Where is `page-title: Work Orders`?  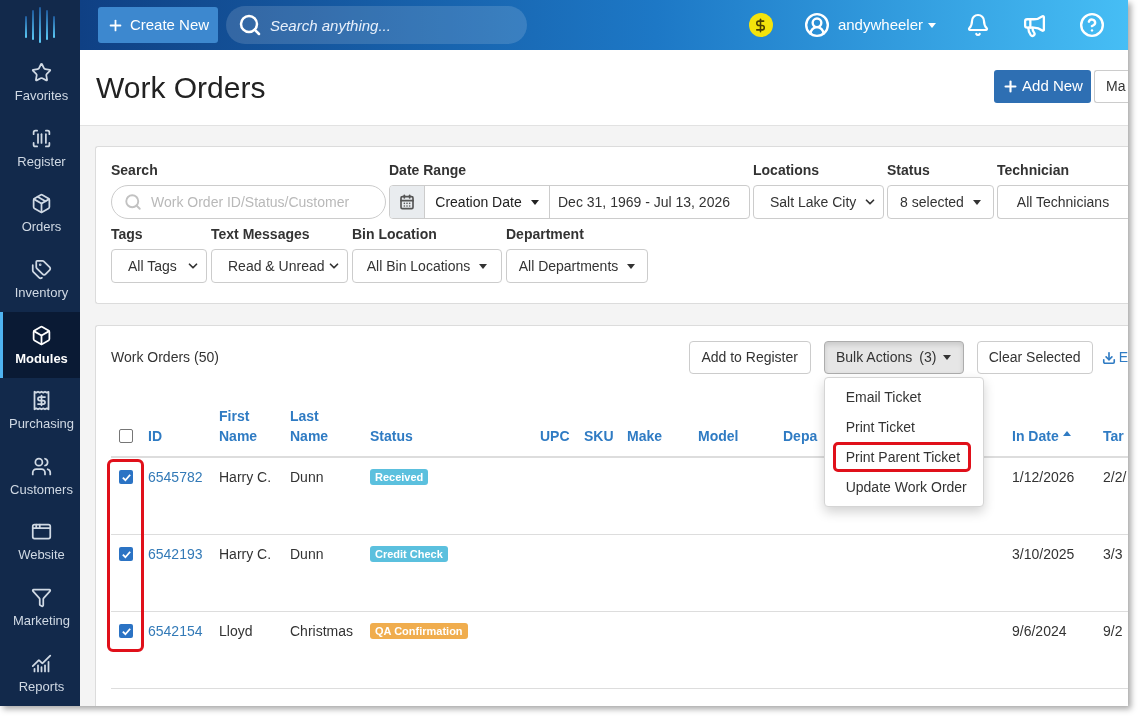
page-title: Work Orders is located at coordinates (181, 87).